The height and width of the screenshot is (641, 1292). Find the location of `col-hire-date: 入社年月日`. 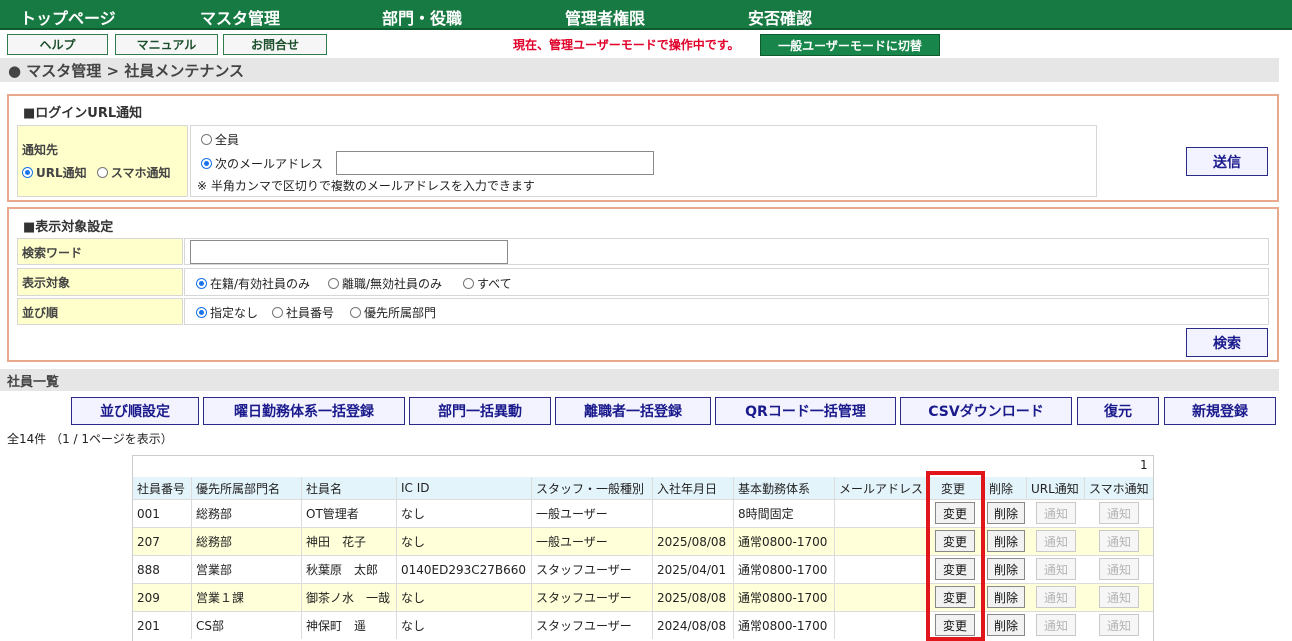

col-hire-date: 入社年月日 is located at coordinates (693, 488).